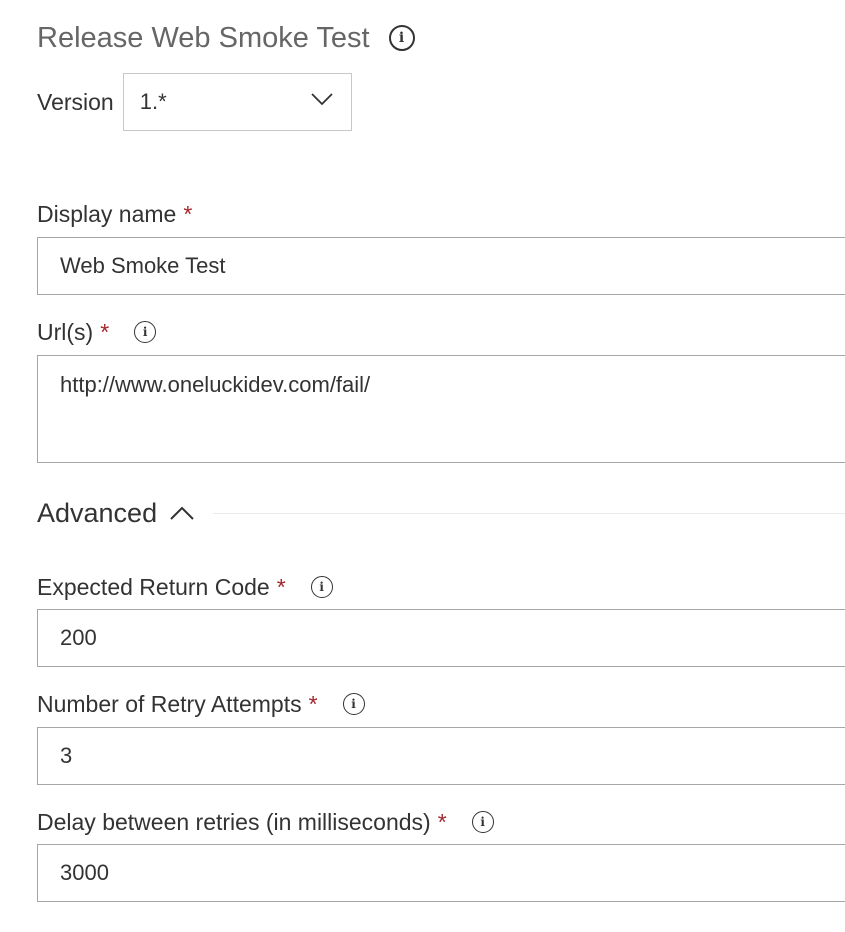 This screenshot has width=845, height=932. Describe the element at coordinates (153, 101) in the screenshot. I see `version-value: 1.*` at that location.